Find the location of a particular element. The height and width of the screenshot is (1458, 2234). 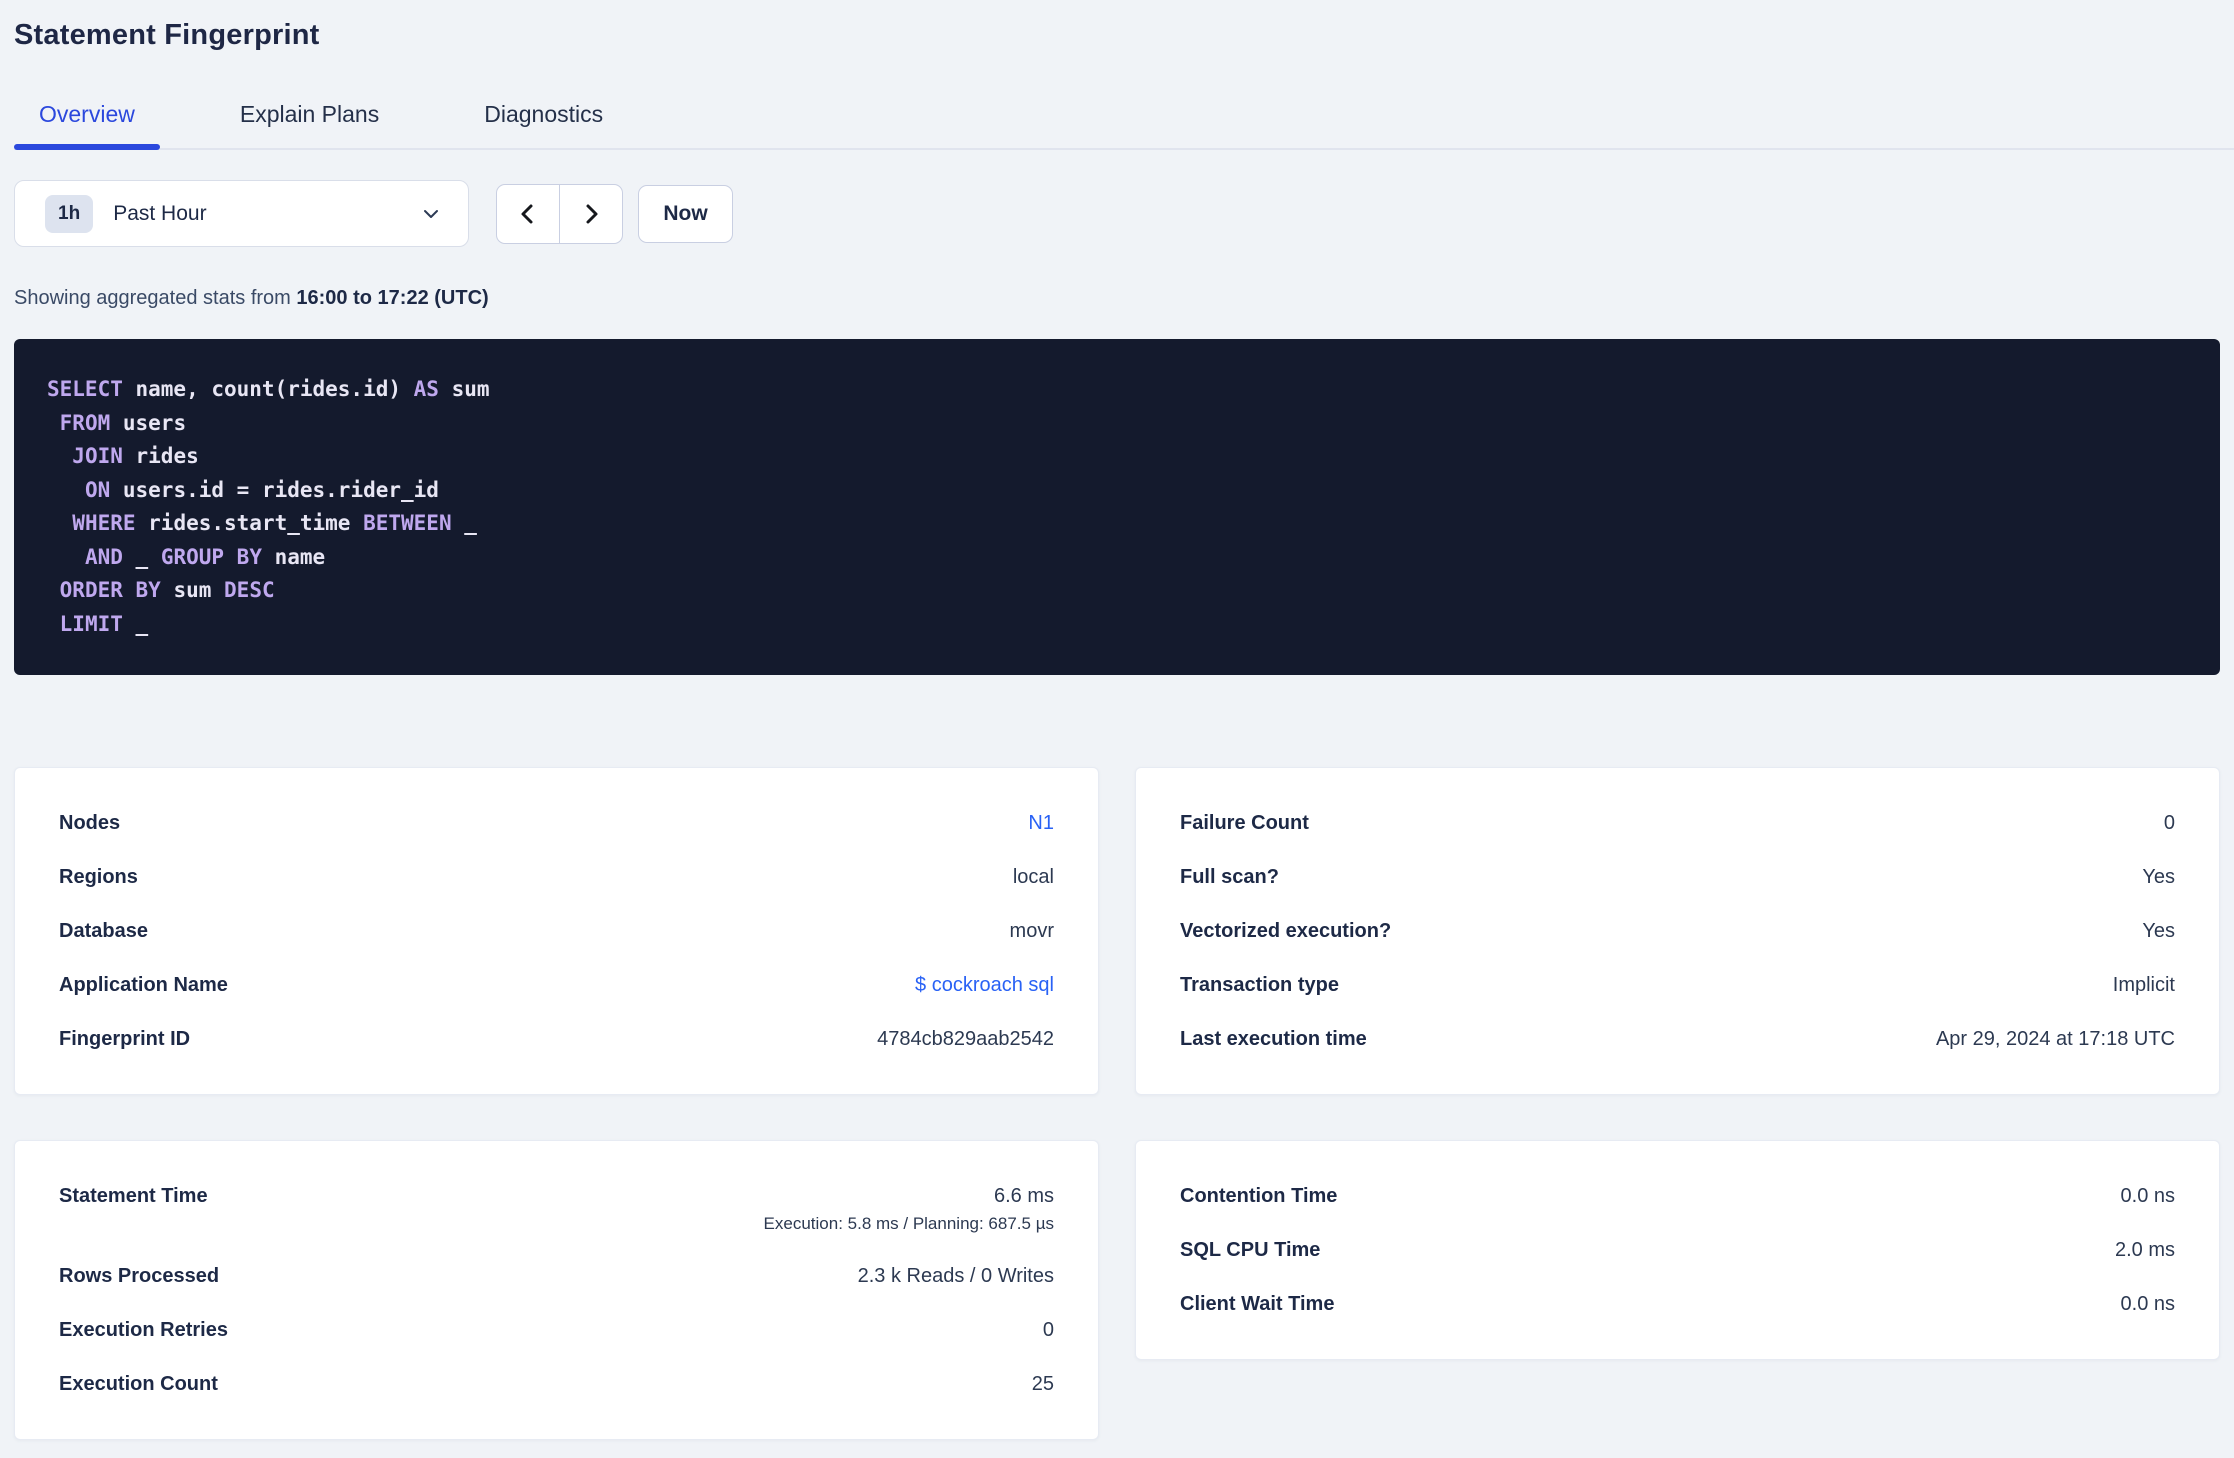

row-value-wrap: 2.0 ms is located at coordinates (2145, 1250).